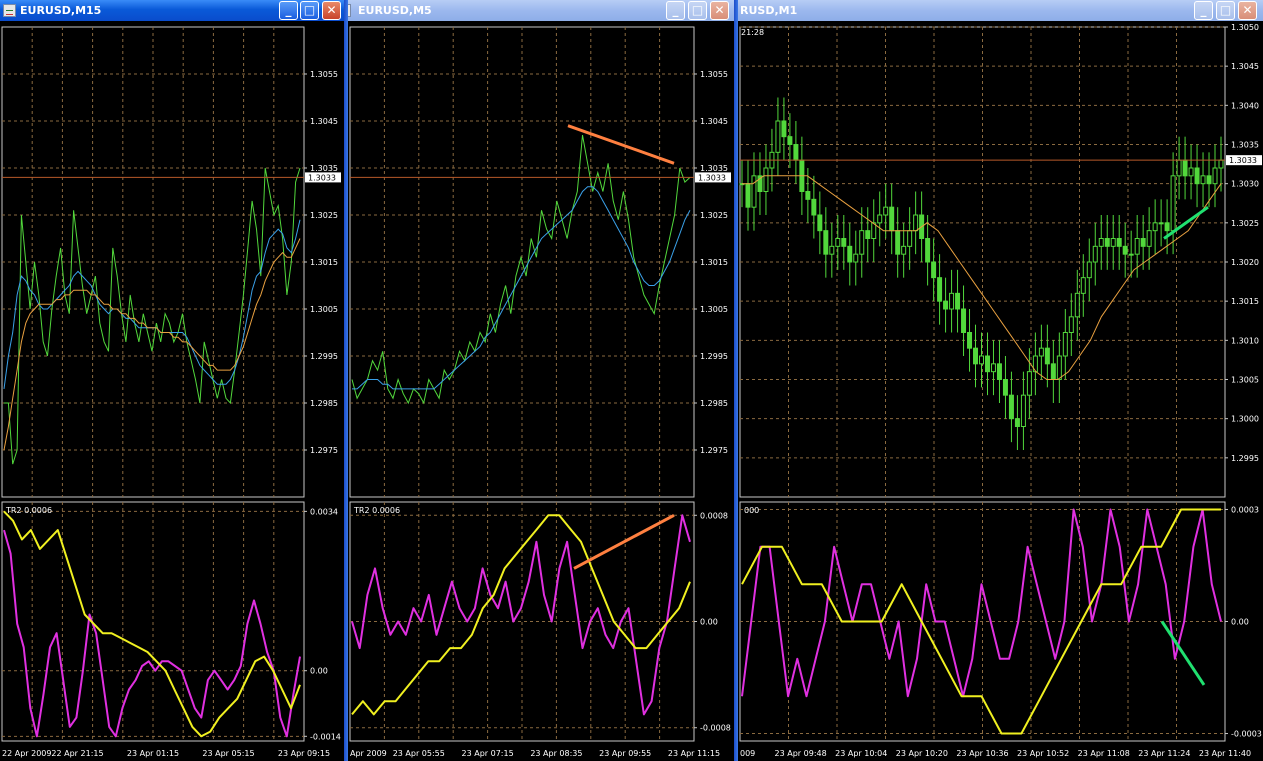  Describe the element at coordinates (304, 753) in the screenshot. I see `time-axis-label: 23 Apr 09:15` at that location.